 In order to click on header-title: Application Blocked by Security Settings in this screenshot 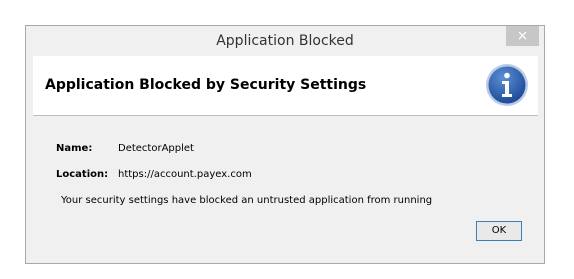, I will do `click(206, 85)`.